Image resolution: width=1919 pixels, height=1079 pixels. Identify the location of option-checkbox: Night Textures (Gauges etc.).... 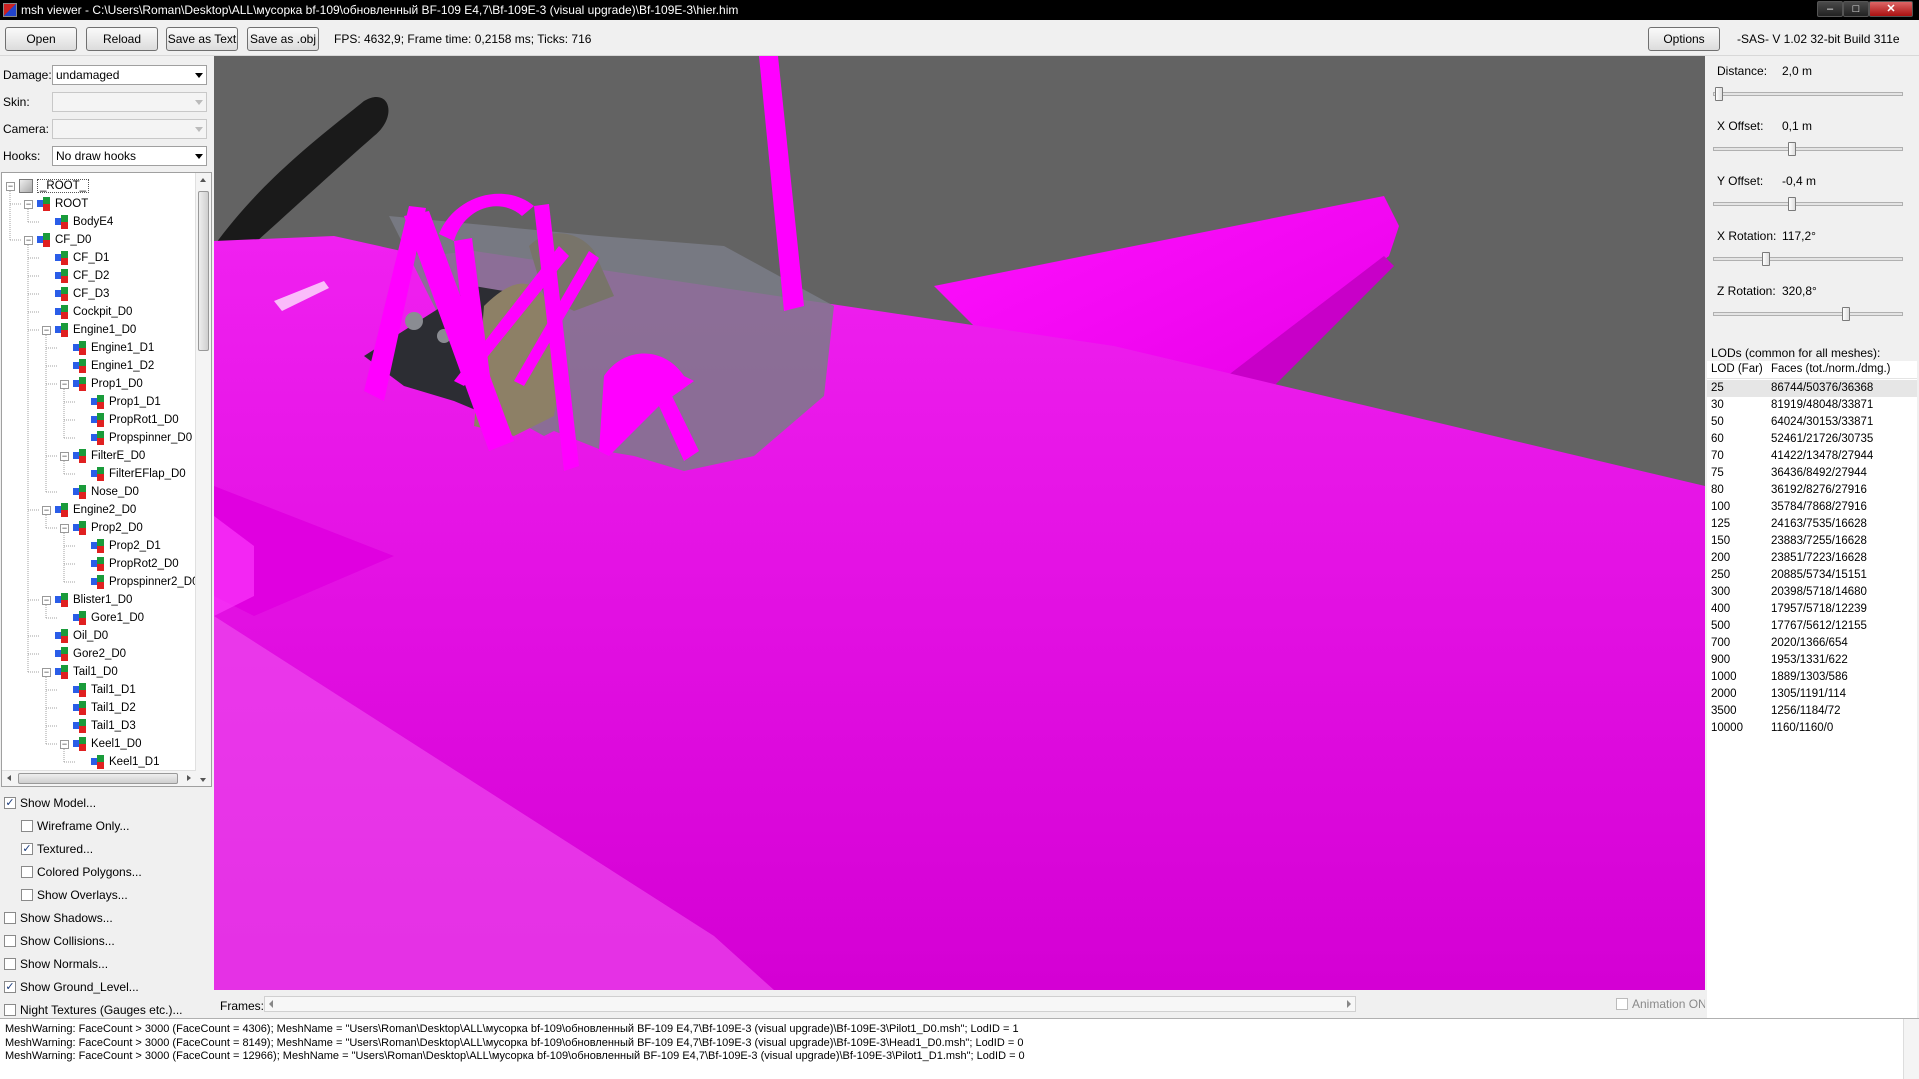
(93, 1010).